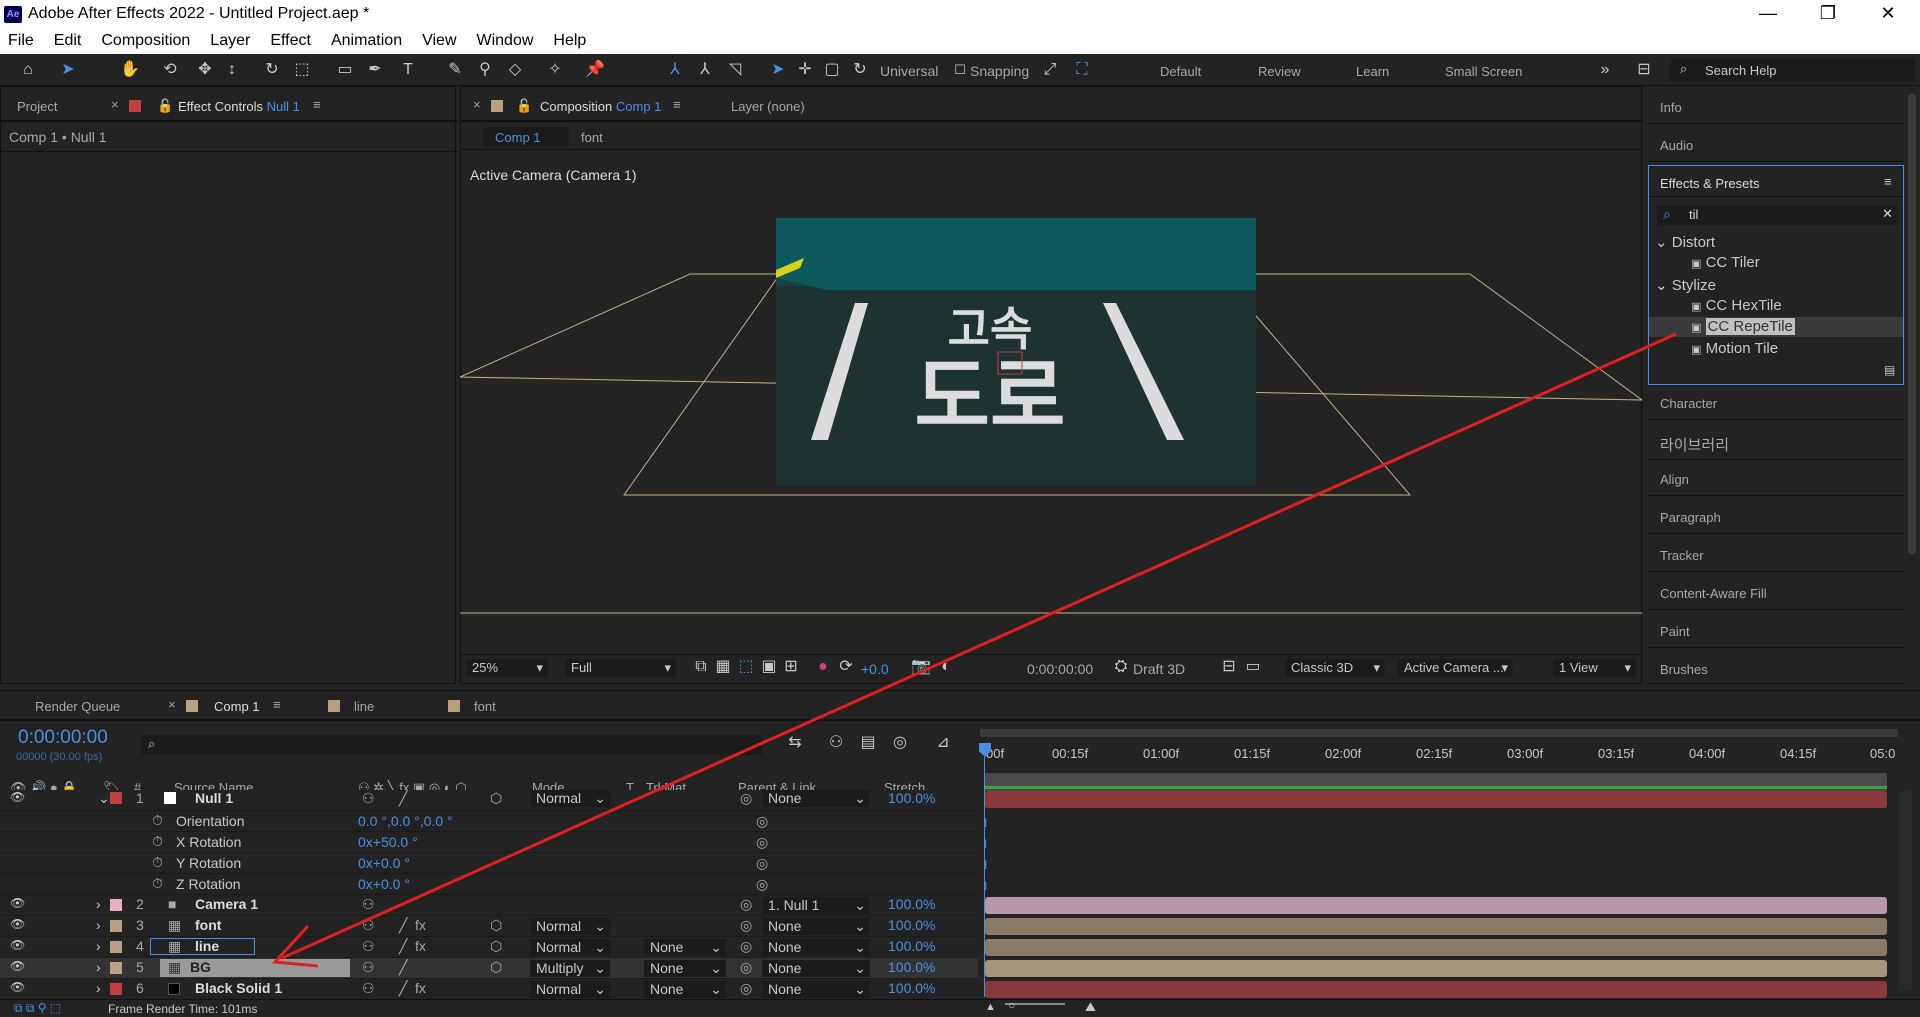 This screenshot has height=1017, width=1920. What do you see at coordinates (226, 904) in the screenshot?
I see `layer-name: Camera 1` at bounding box center [226, 904].